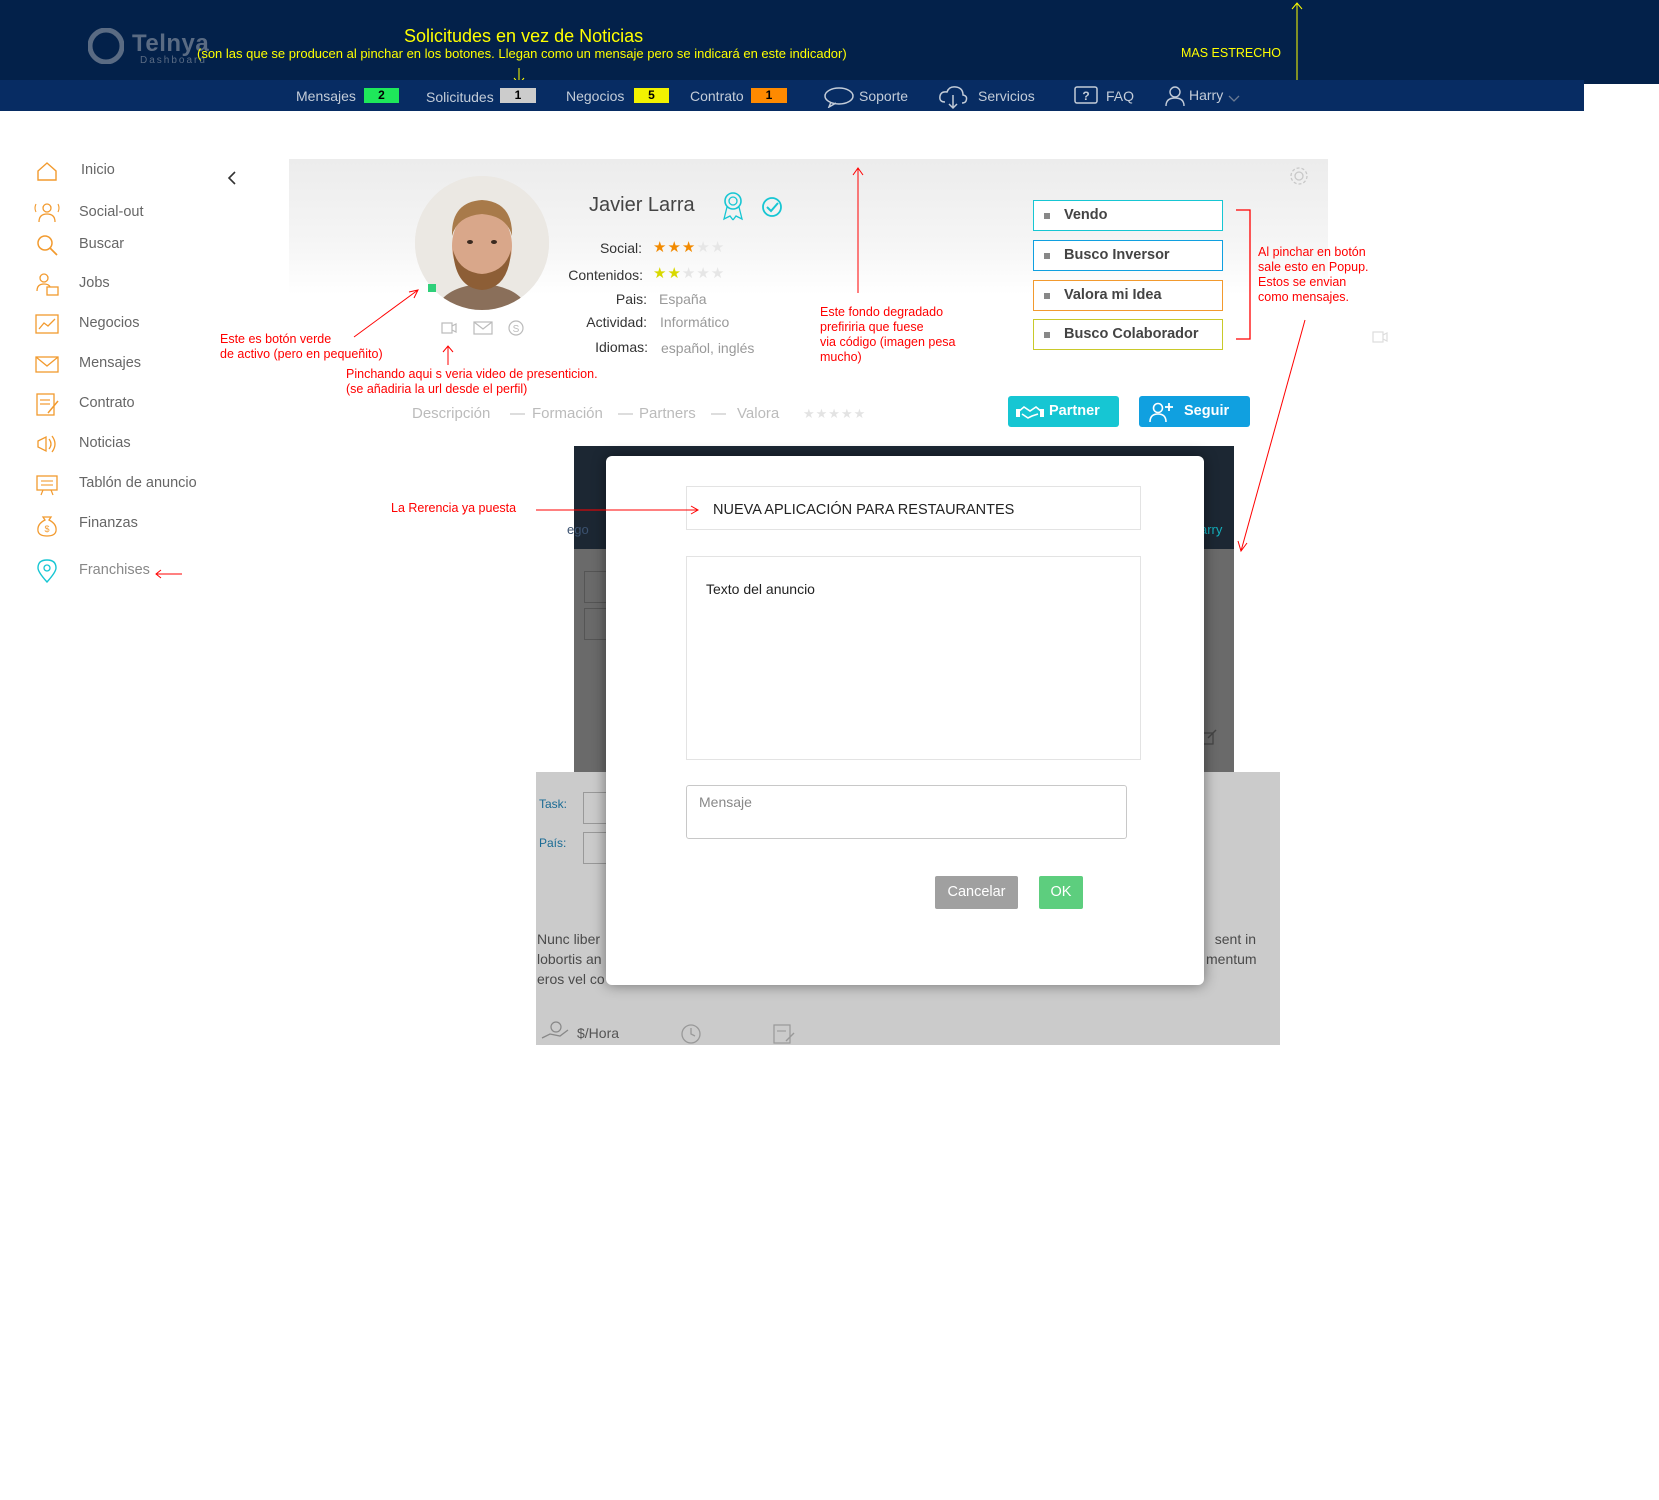 Image resolution: width=1659 pixels, height=1500 pixels. What do you see at coordinates (1120, 96) in the screenshot?
I see `nav-faq: FAQ` at bounding box center [1120, 96].